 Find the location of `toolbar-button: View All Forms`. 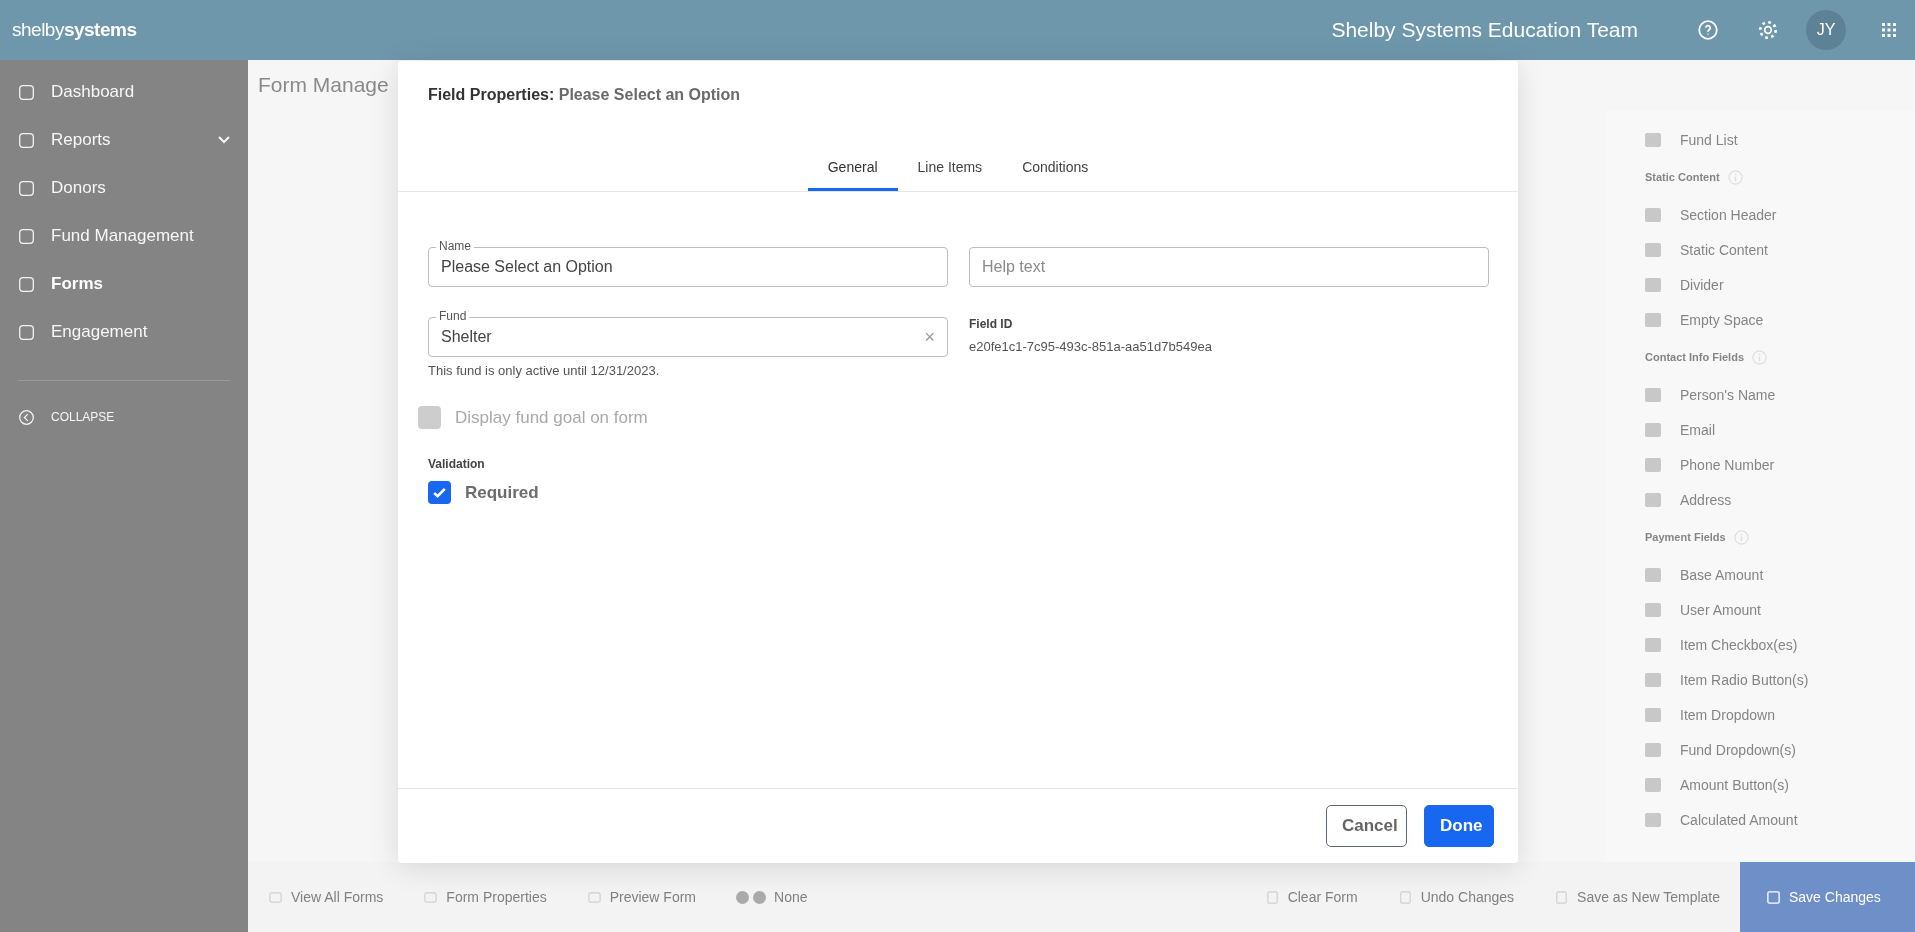

toolbar-button: View All Forms is located at coordinates (326, 897).